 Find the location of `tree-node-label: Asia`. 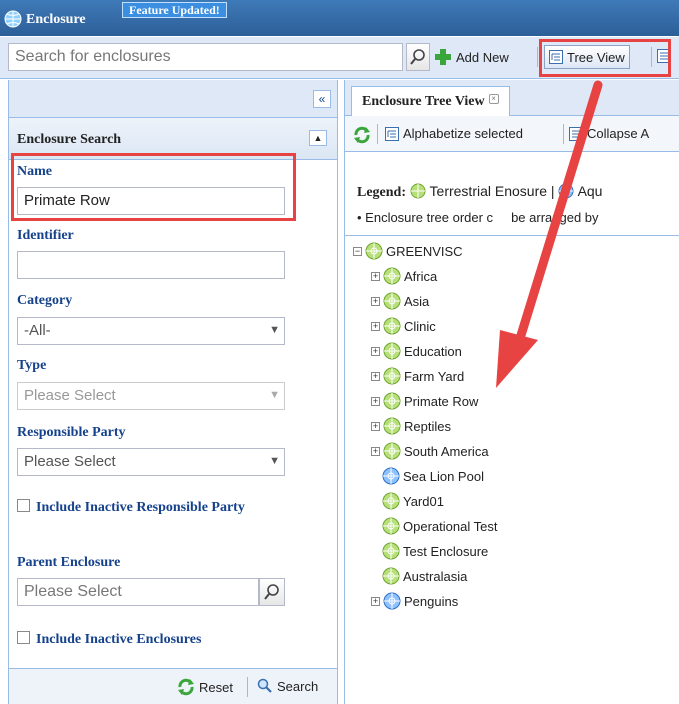

tree-node-label: Asia is located at coordinates (417, 301).